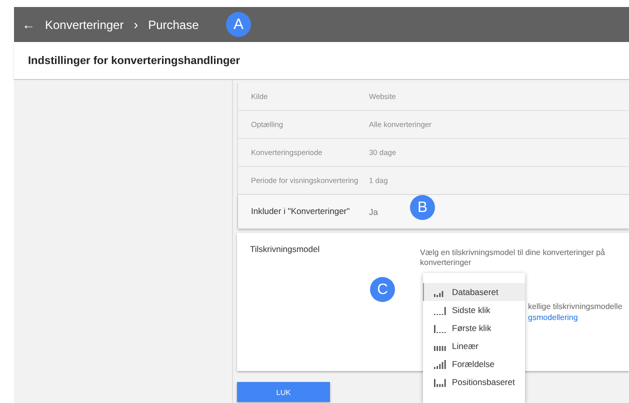 This screenshot has width=629, height=403. I want to click on setting-label: Tilskrivningsmodel, so click(285, 249).